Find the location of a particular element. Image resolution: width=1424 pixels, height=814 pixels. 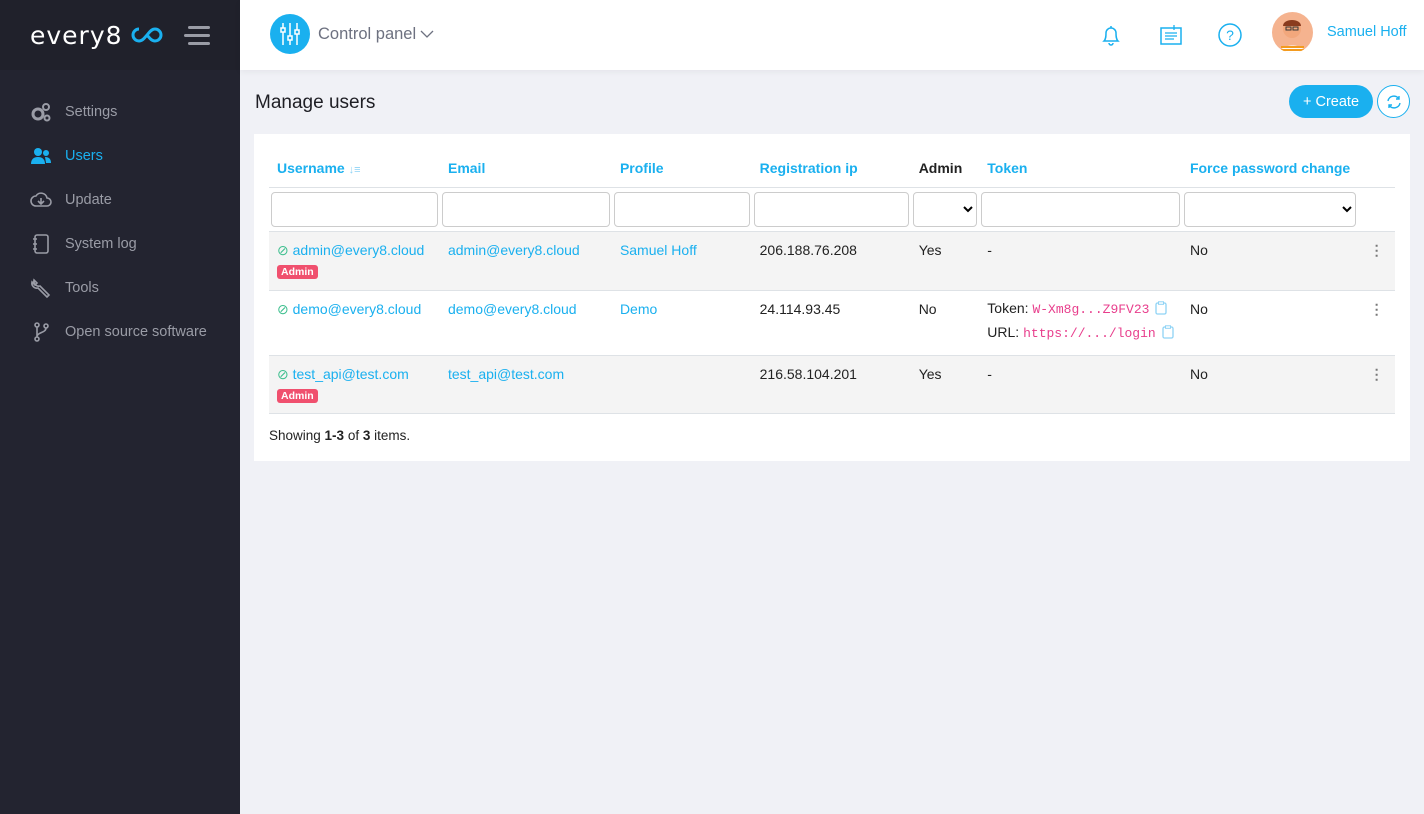

username-filter-input is located at coordinates (354, 209).